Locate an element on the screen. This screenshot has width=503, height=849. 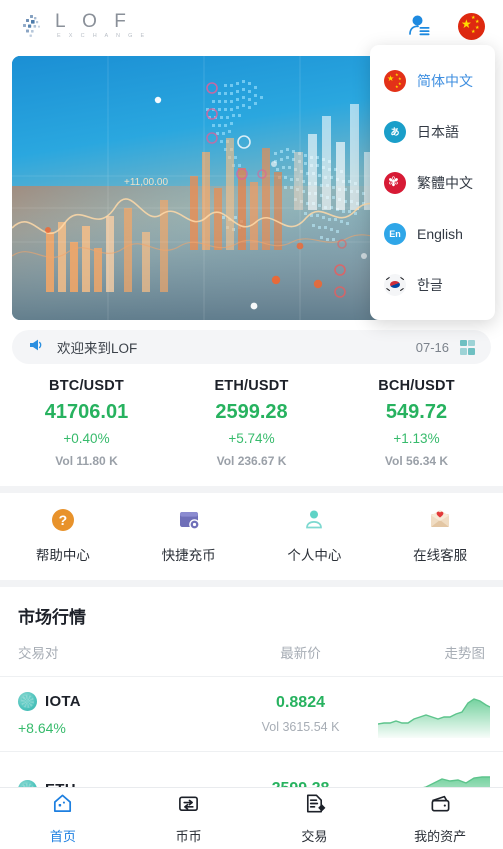
user-profile-icon is located at coordinates (419, 26).